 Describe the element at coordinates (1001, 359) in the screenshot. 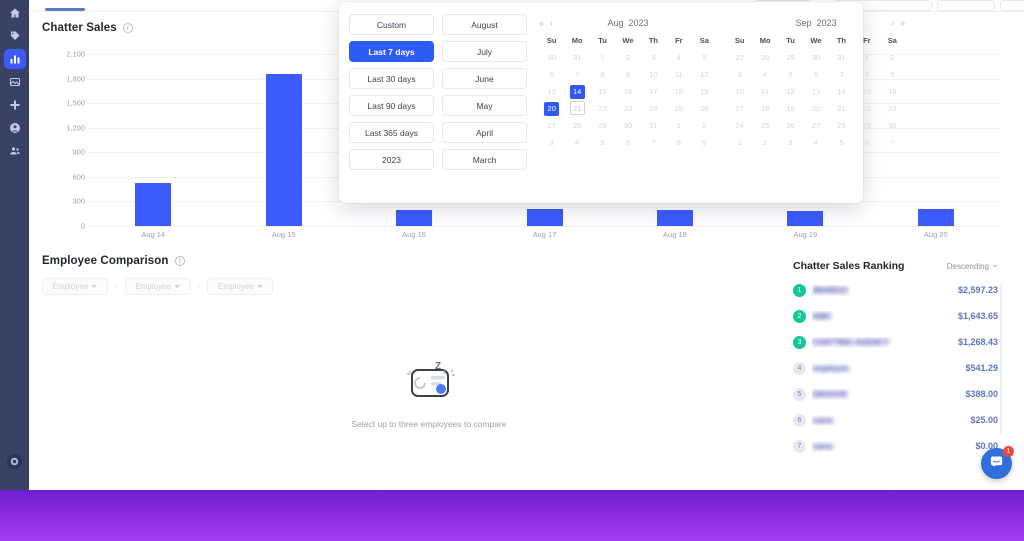

I see `ranking-scrollbar` at that location.